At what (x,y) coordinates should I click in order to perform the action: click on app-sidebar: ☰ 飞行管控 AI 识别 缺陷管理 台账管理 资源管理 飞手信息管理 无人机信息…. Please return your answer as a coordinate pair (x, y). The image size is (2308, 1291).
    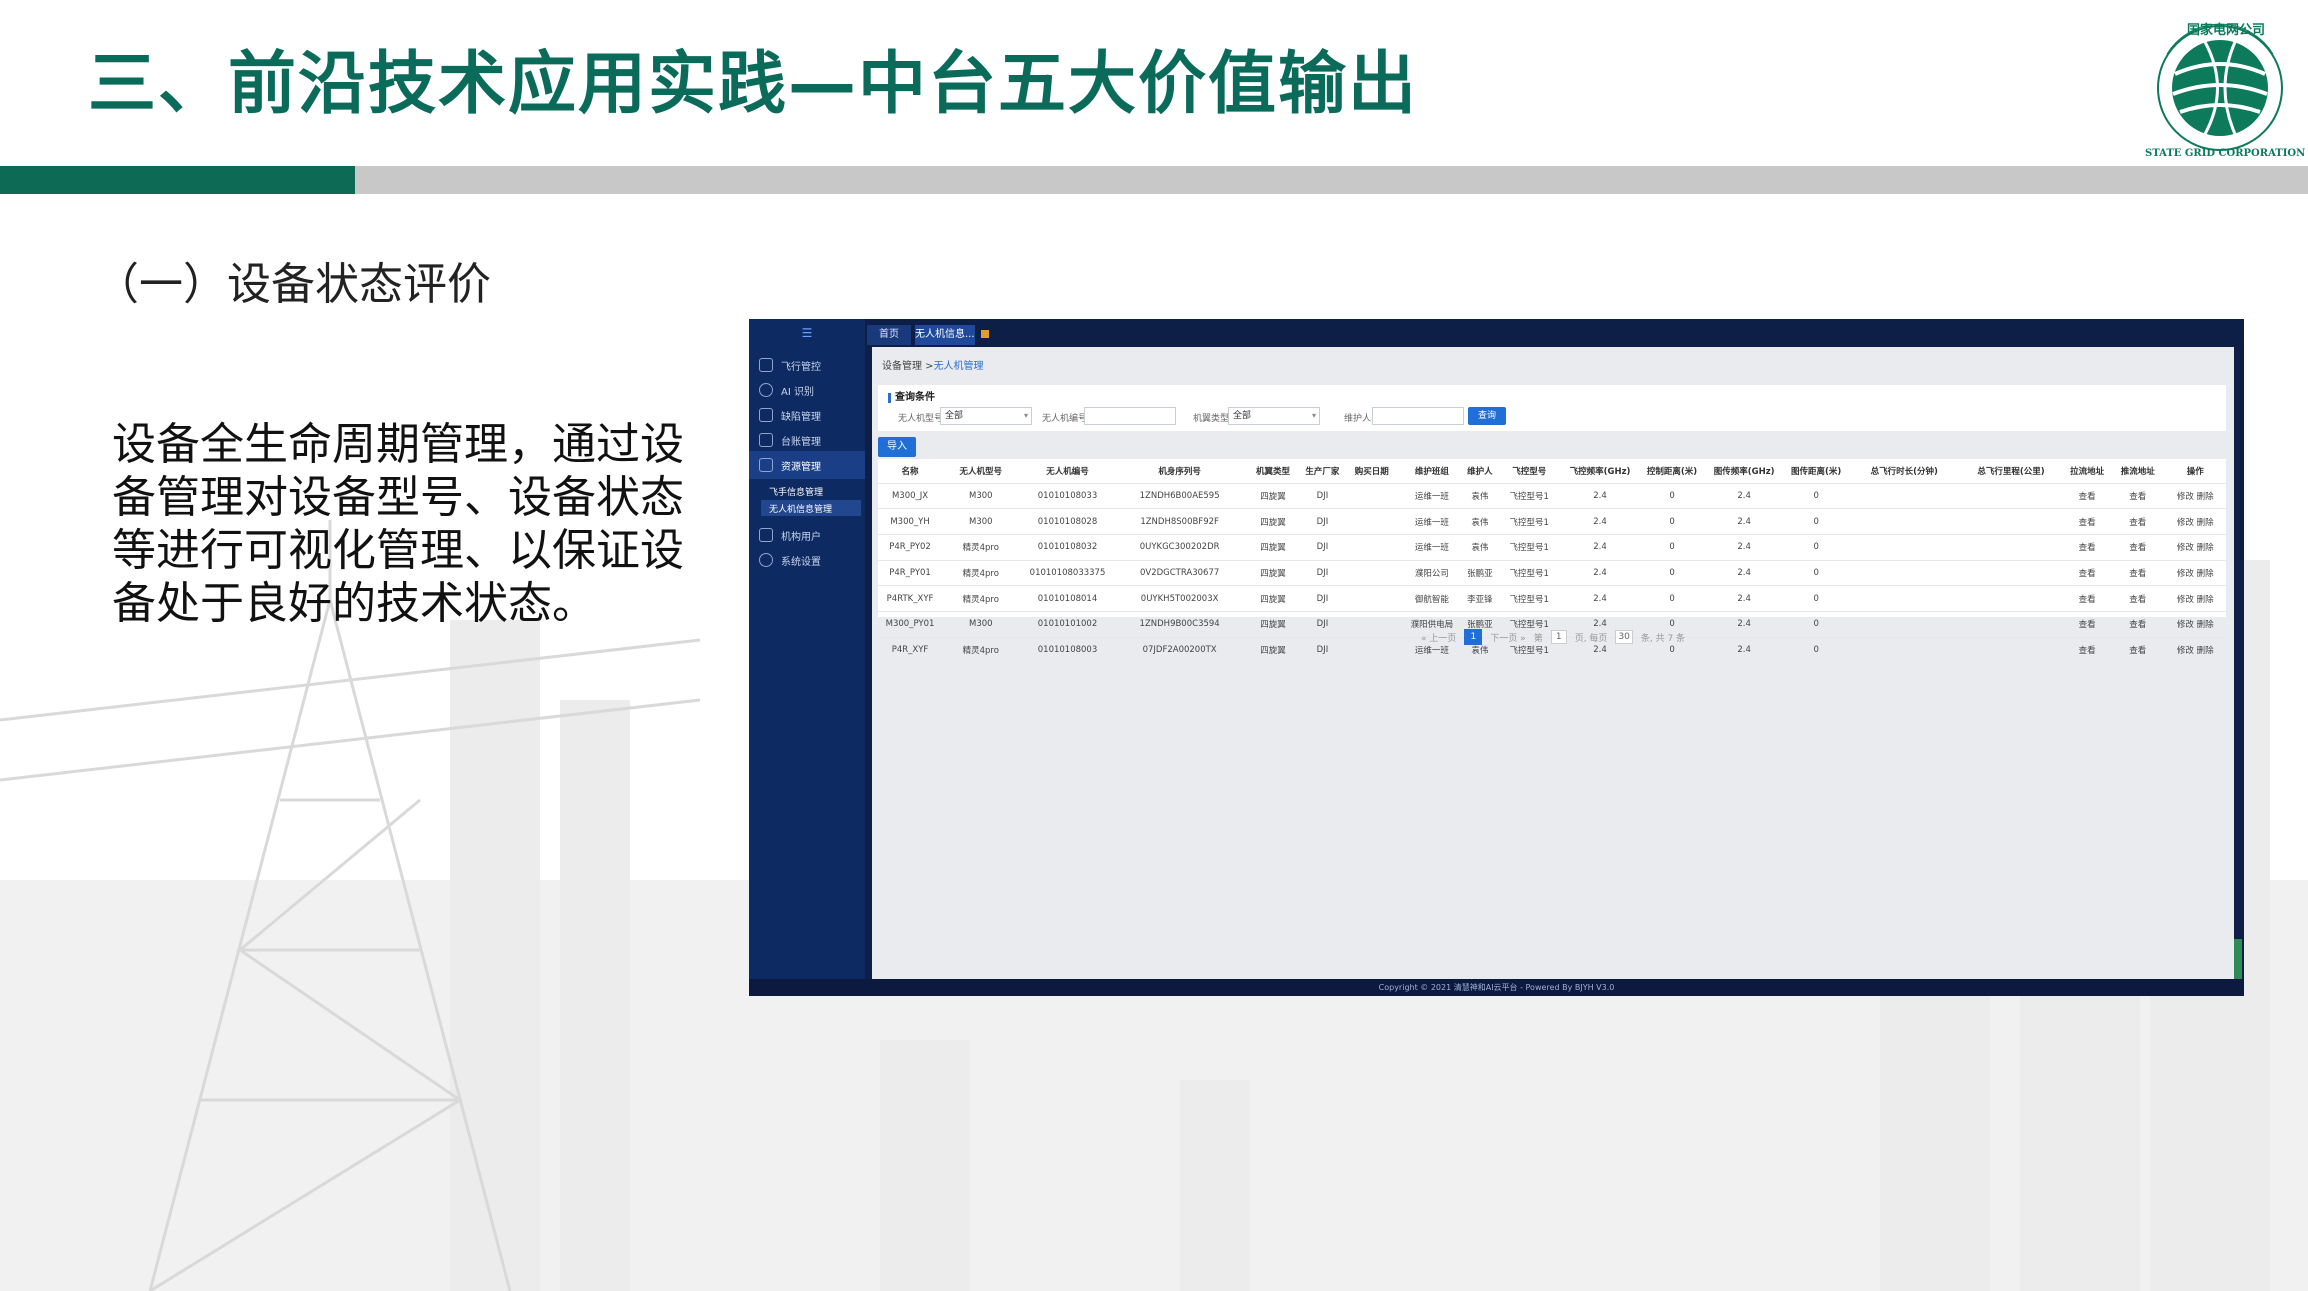
    Looking at the image, I should click on (807, 649).